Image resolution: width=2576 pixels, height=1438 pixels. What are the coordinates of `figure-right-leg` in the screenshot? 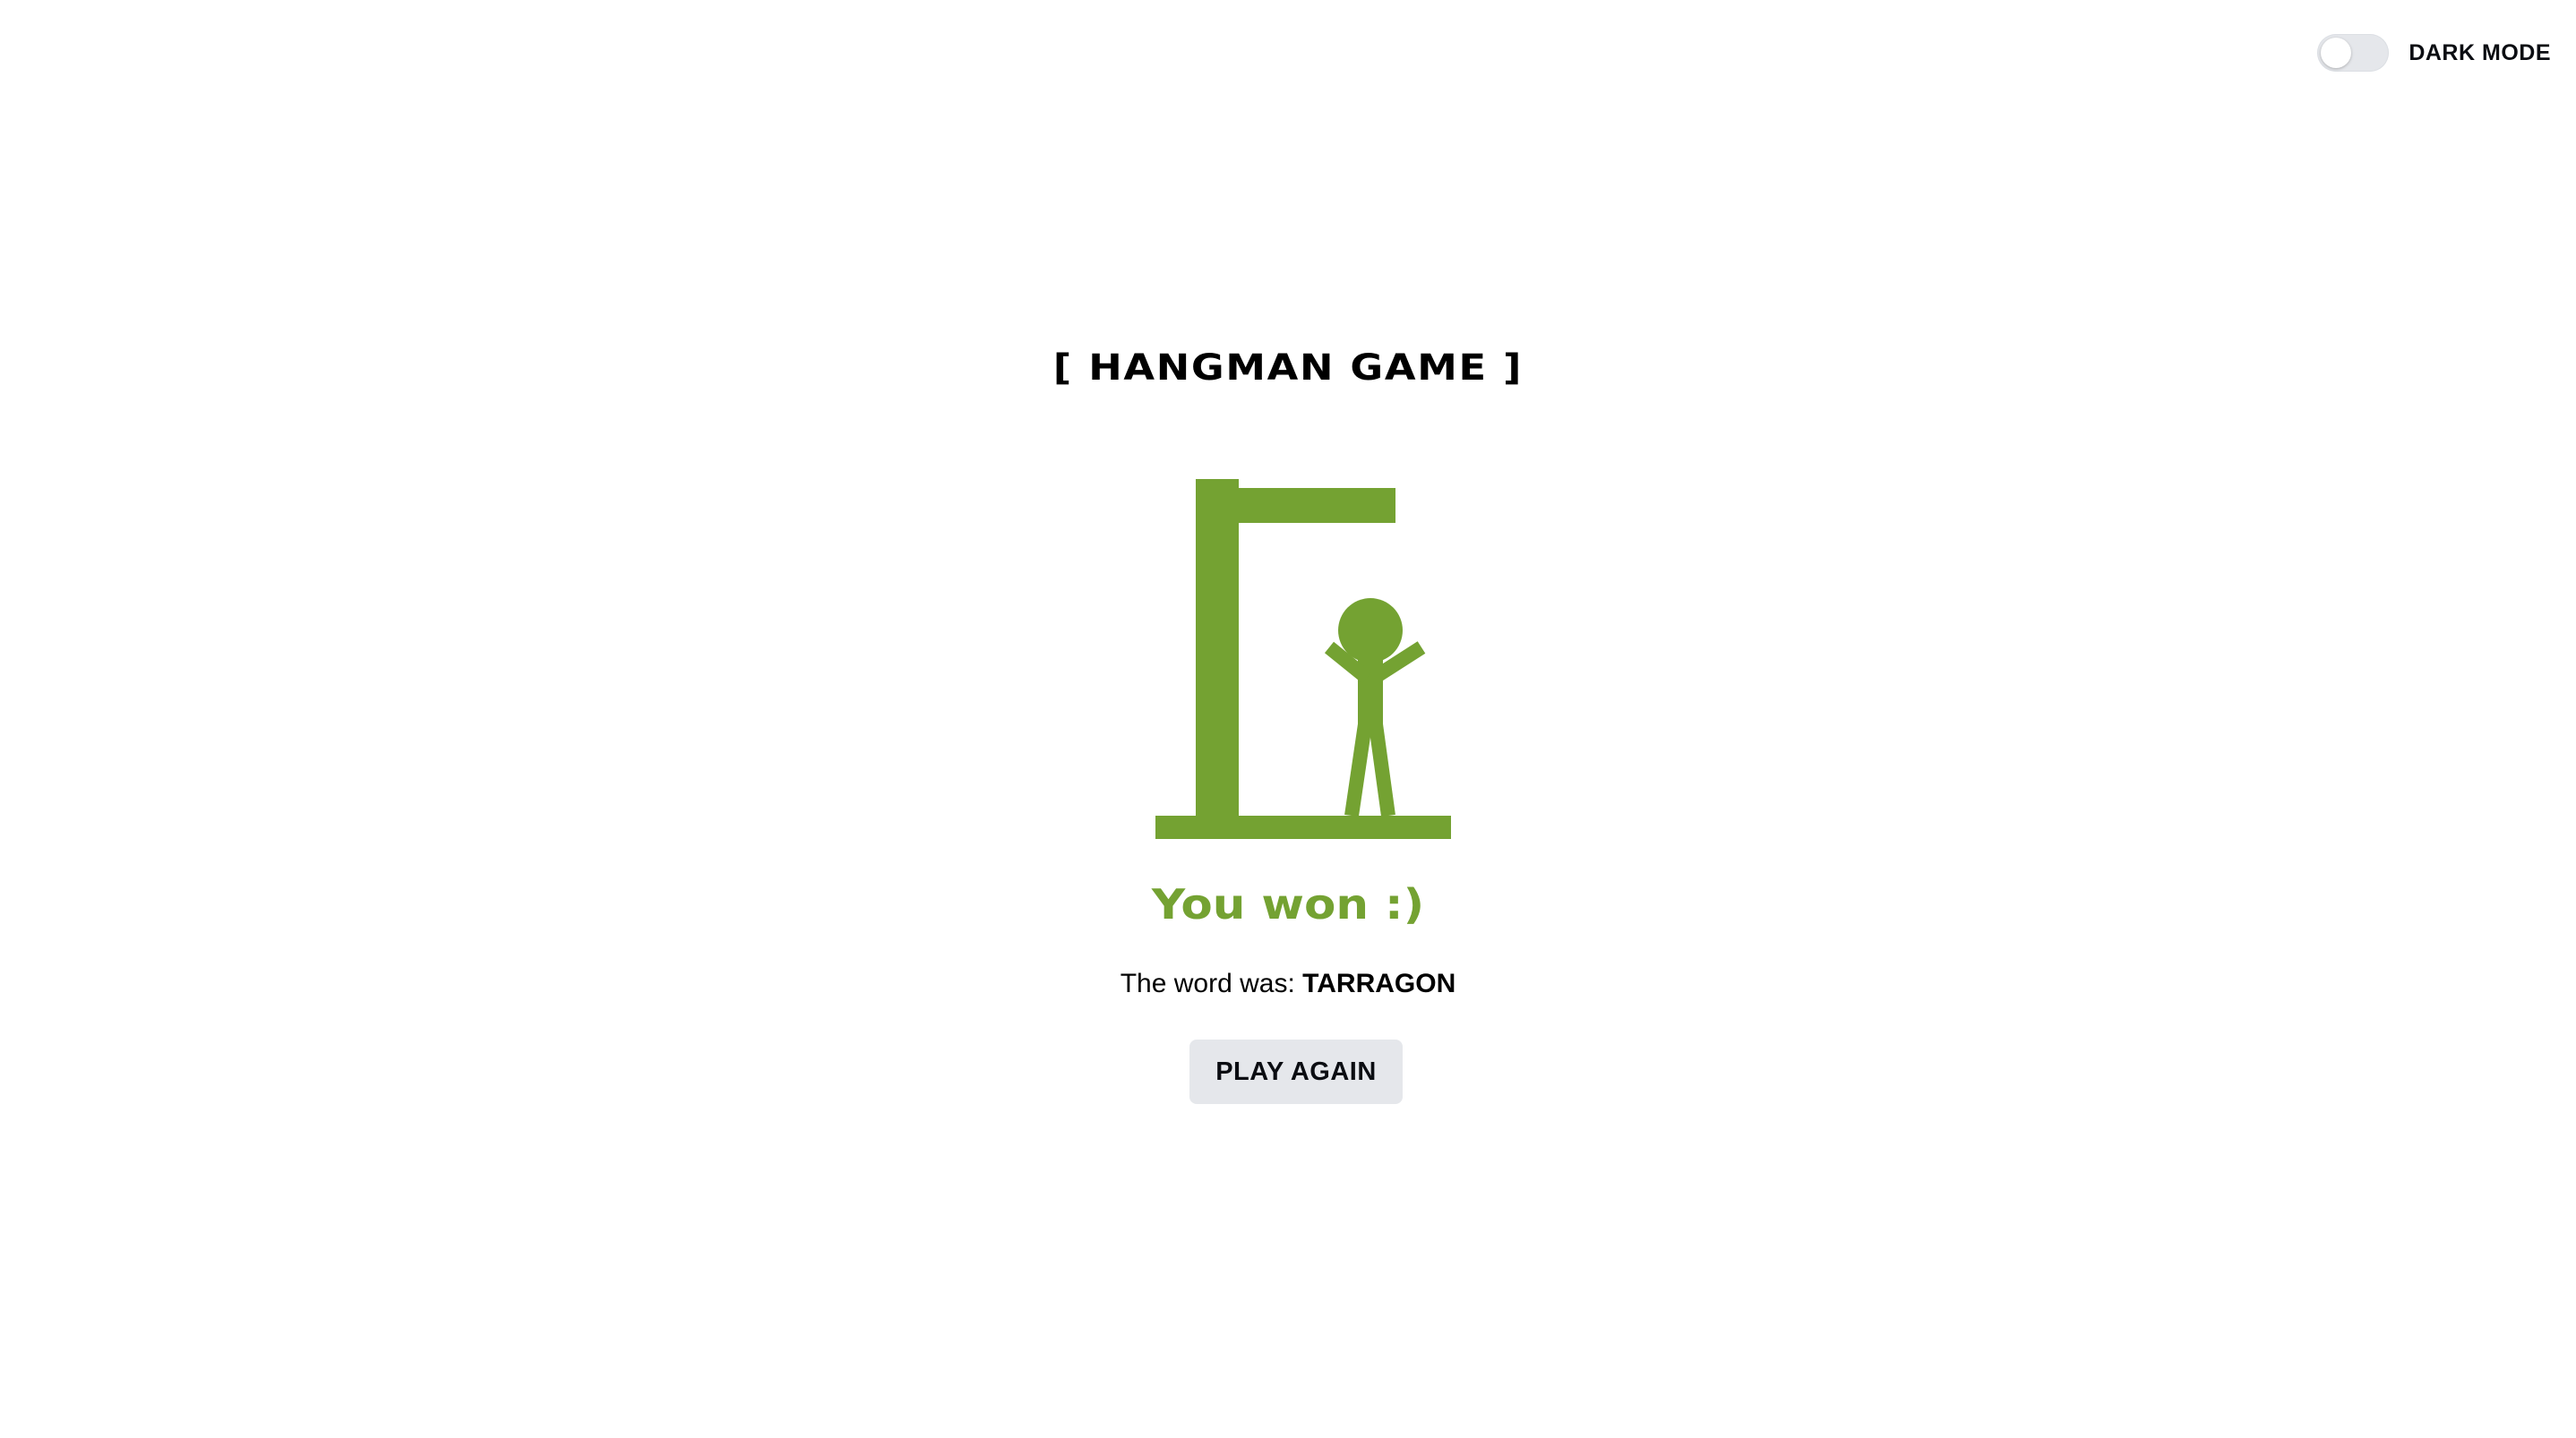 It's located at (1382, 770).